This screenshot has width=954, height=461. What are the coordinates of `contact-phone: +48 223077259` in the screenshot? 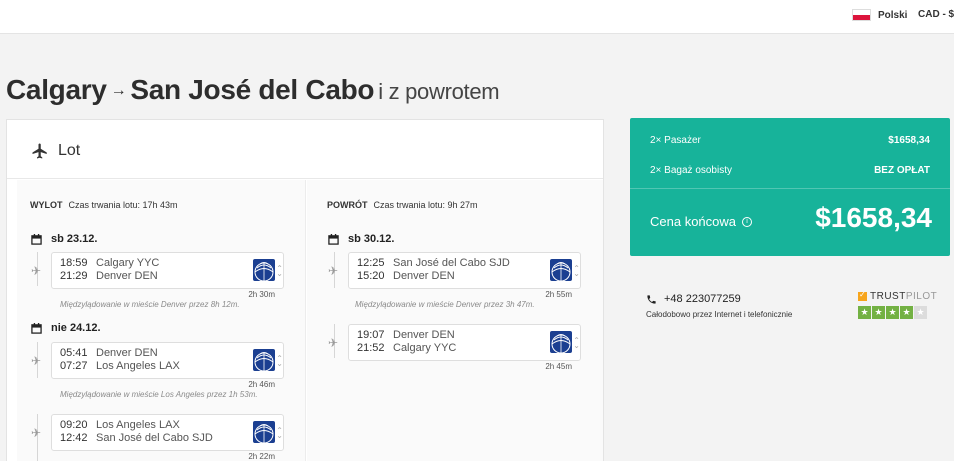 It's located at (693, 299).